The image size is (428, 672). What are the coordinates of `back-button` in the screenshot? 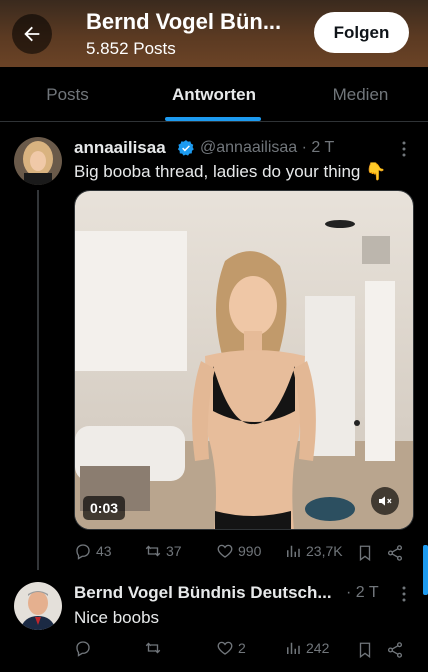 It's located at (32, 34).